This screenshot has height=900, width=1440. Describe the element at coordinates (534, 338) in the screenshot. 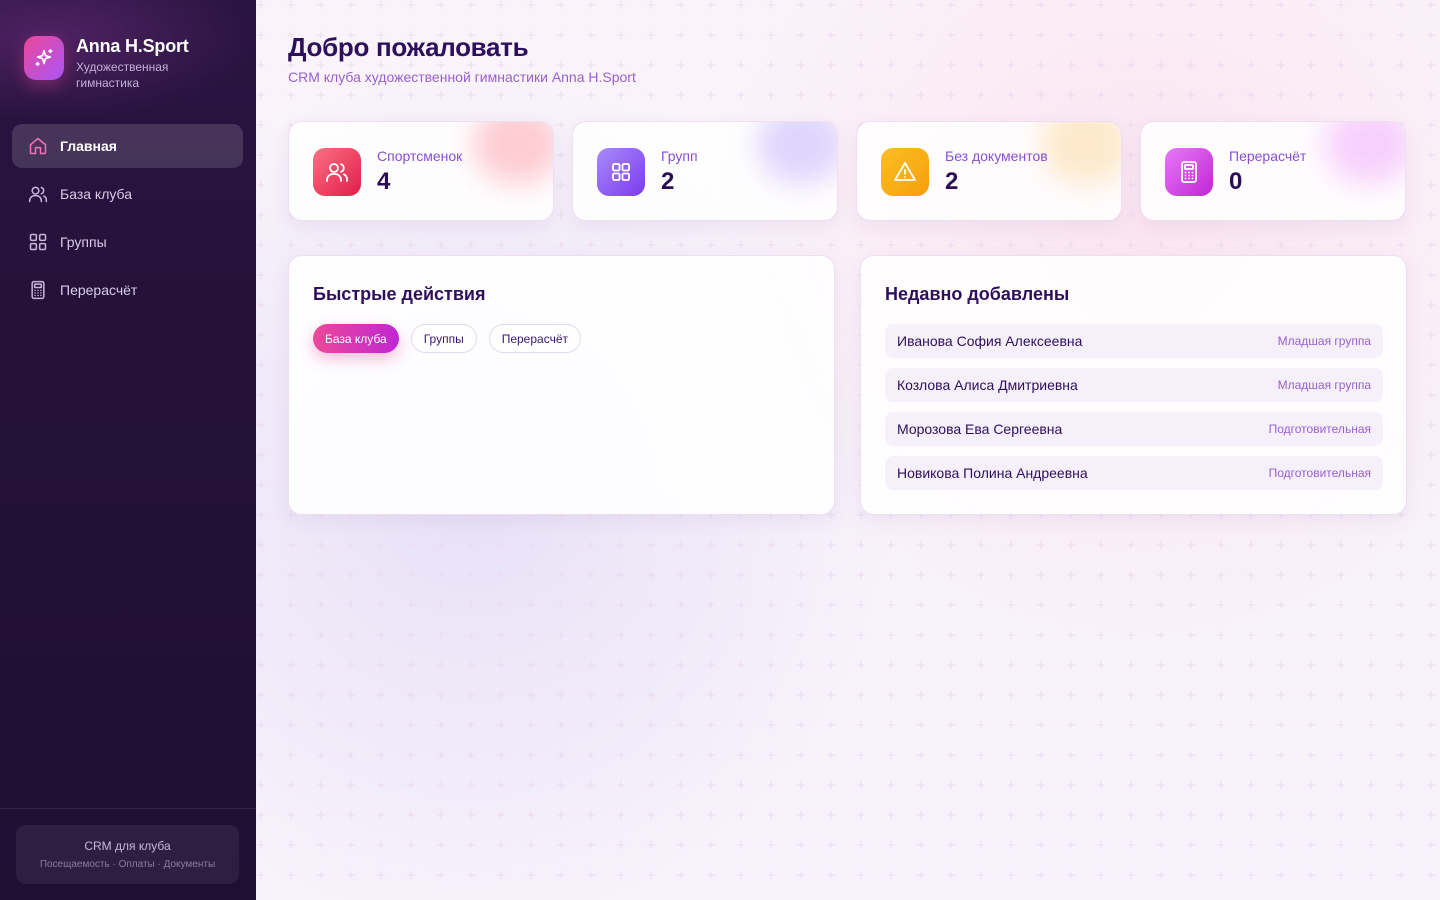

I see `recalculation-button: Перерасчёт` at that location.